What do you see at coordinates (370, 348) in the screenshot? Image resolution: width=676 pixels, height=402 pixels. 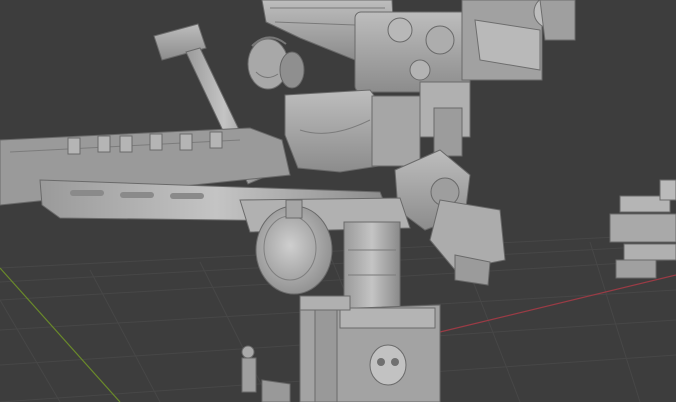 I see `pedestal` at bounding box center [370, 348].